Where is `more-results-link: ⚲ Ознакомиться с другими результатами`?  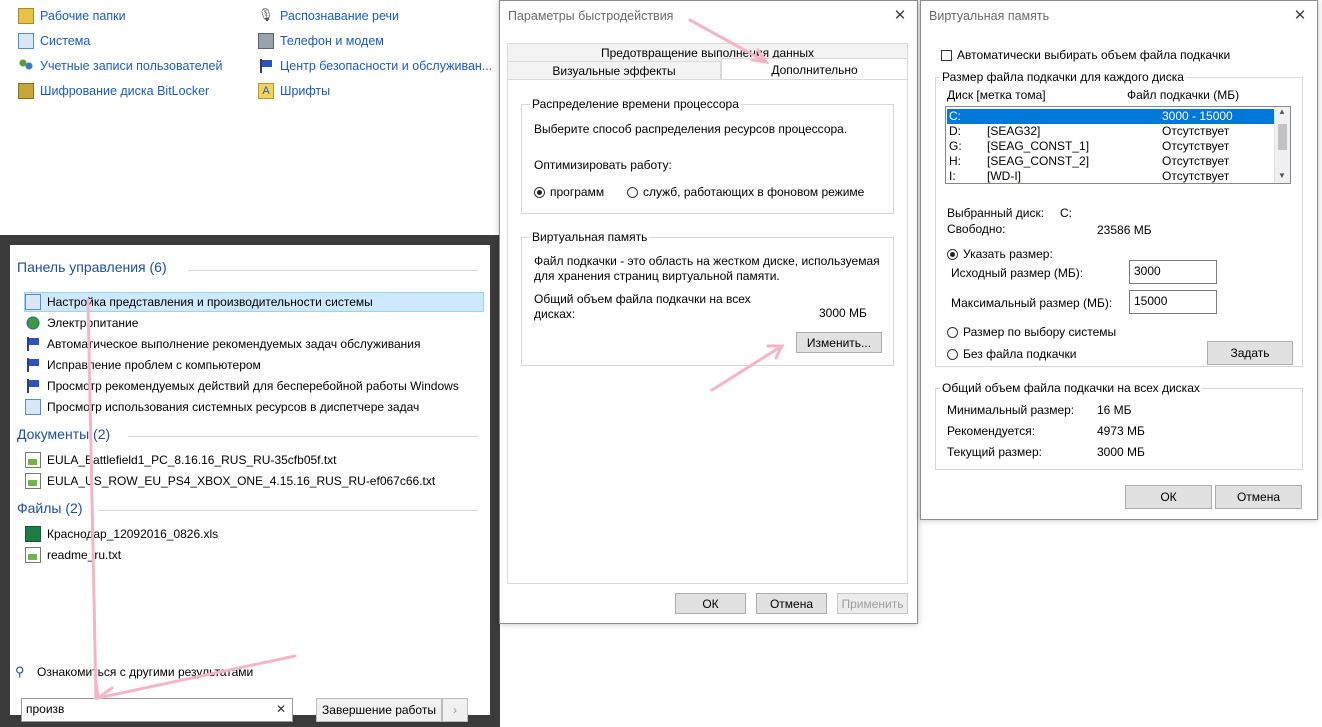
more-results-link: ⚲ Ознакомиться с другими результатами is located at coordinates (134, 672).